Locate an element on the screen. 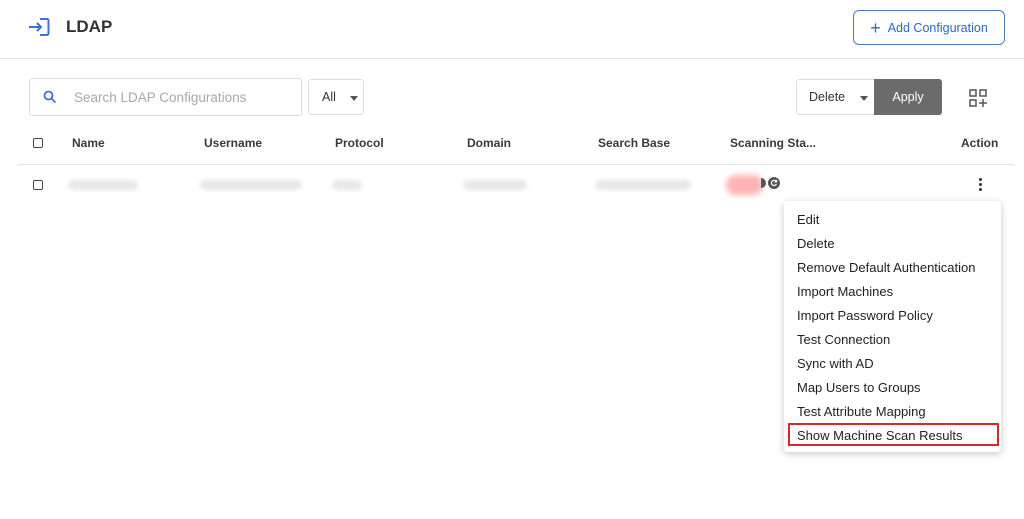 The height and width of the screenshot is (519, 1024). apply-button: Apply is located at coordinates (908, 97).